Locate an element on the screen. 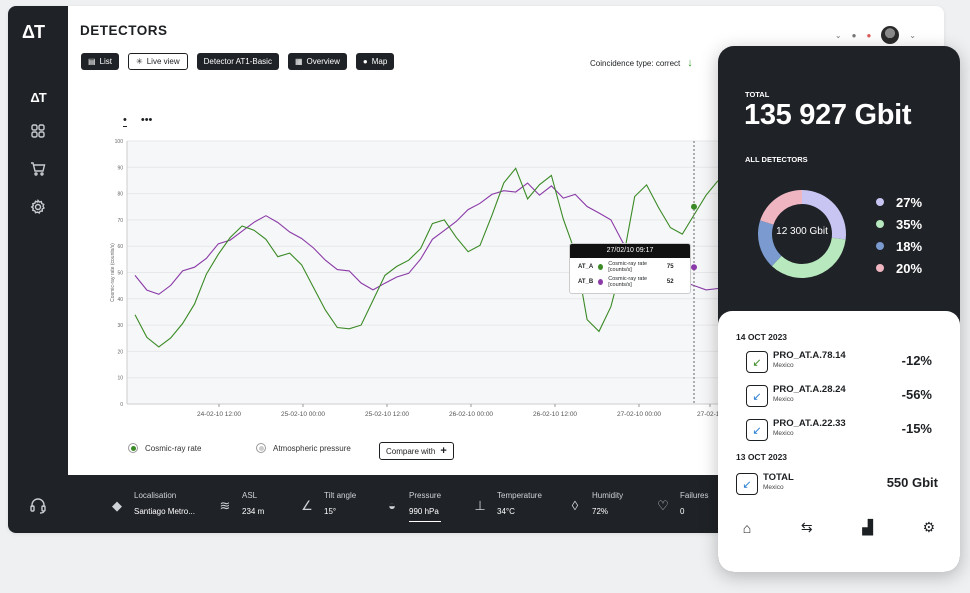 The height and width of the screenshot is (593, 970). list-button: ▤ List is located at coordinates (100, 61).